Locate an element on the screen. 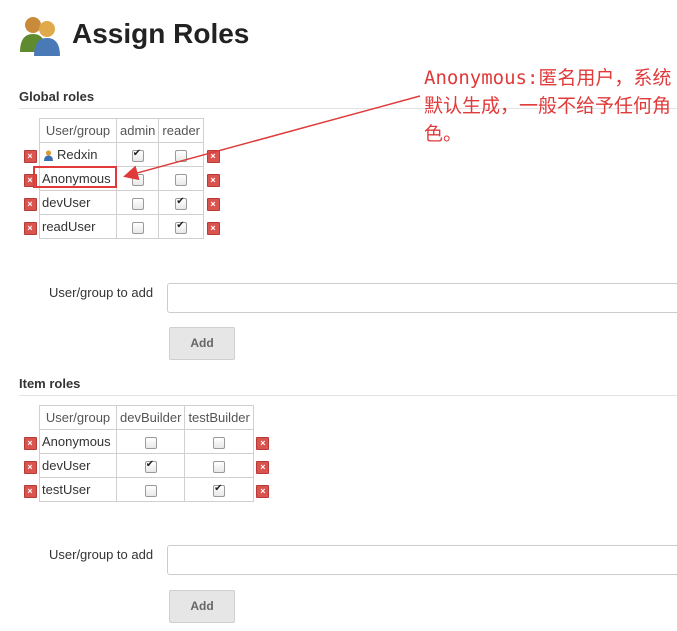  table-row: × Anonymous × is located at coordinates (146, 441).